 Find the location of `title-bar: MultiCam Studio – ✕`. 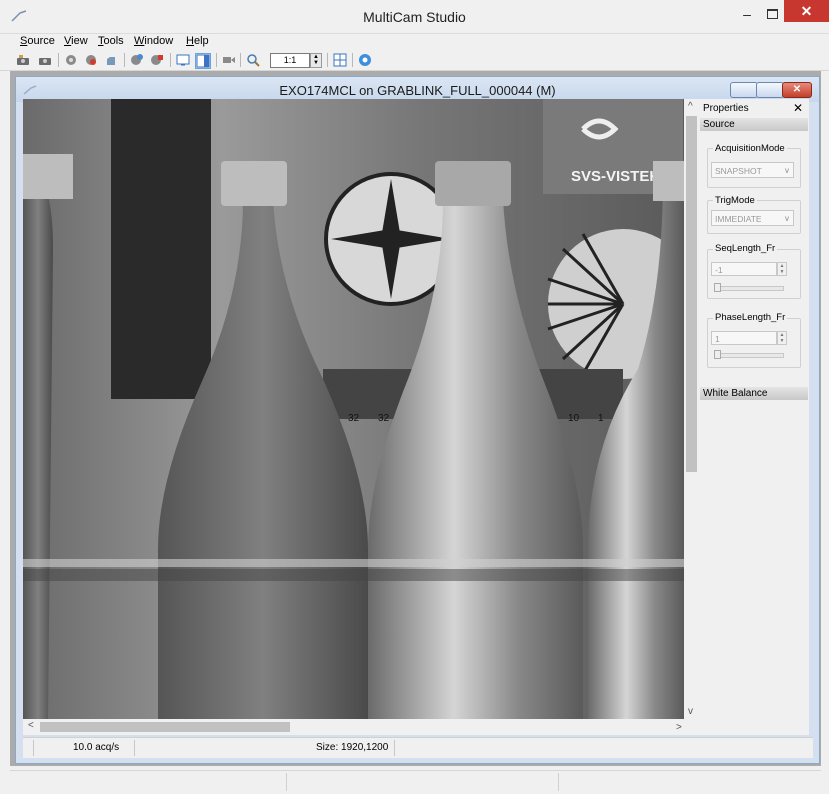

title-bar: MultiCam Studio – ✕ is located at coordinates (414, 17).